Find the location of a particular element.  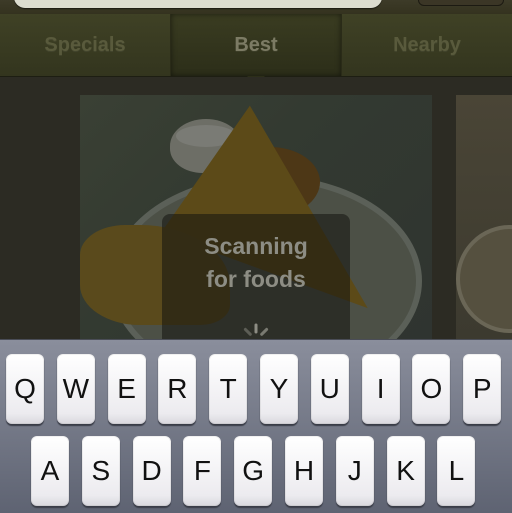

key-s: S is located at coordinates (100, 471).